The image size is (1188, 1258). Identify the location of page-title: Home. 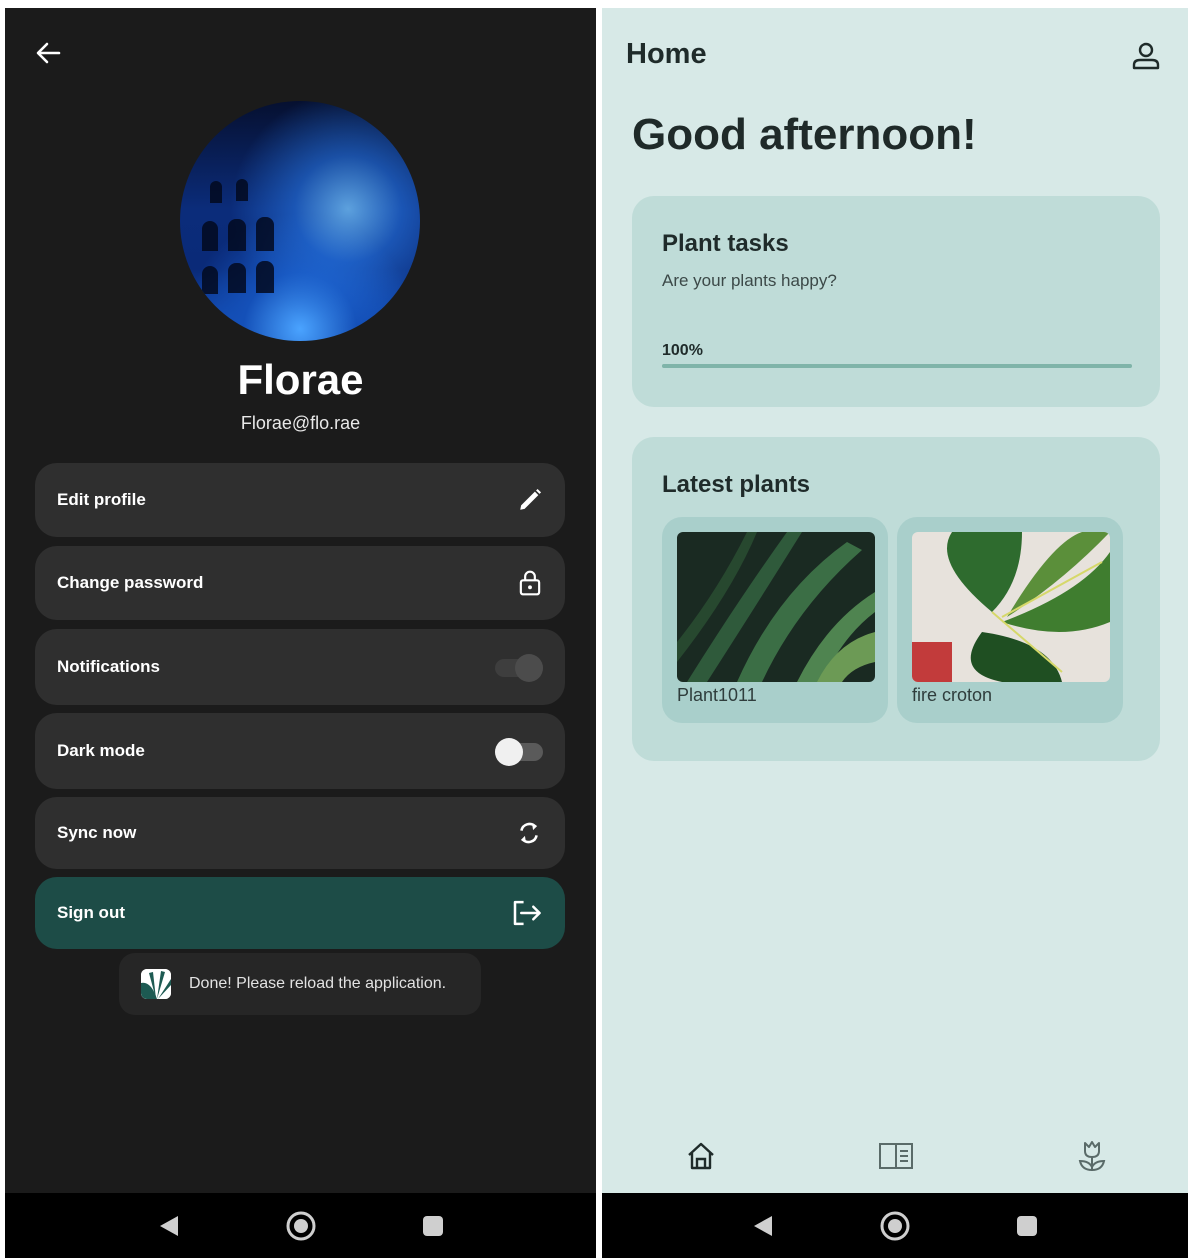
(666, 54).